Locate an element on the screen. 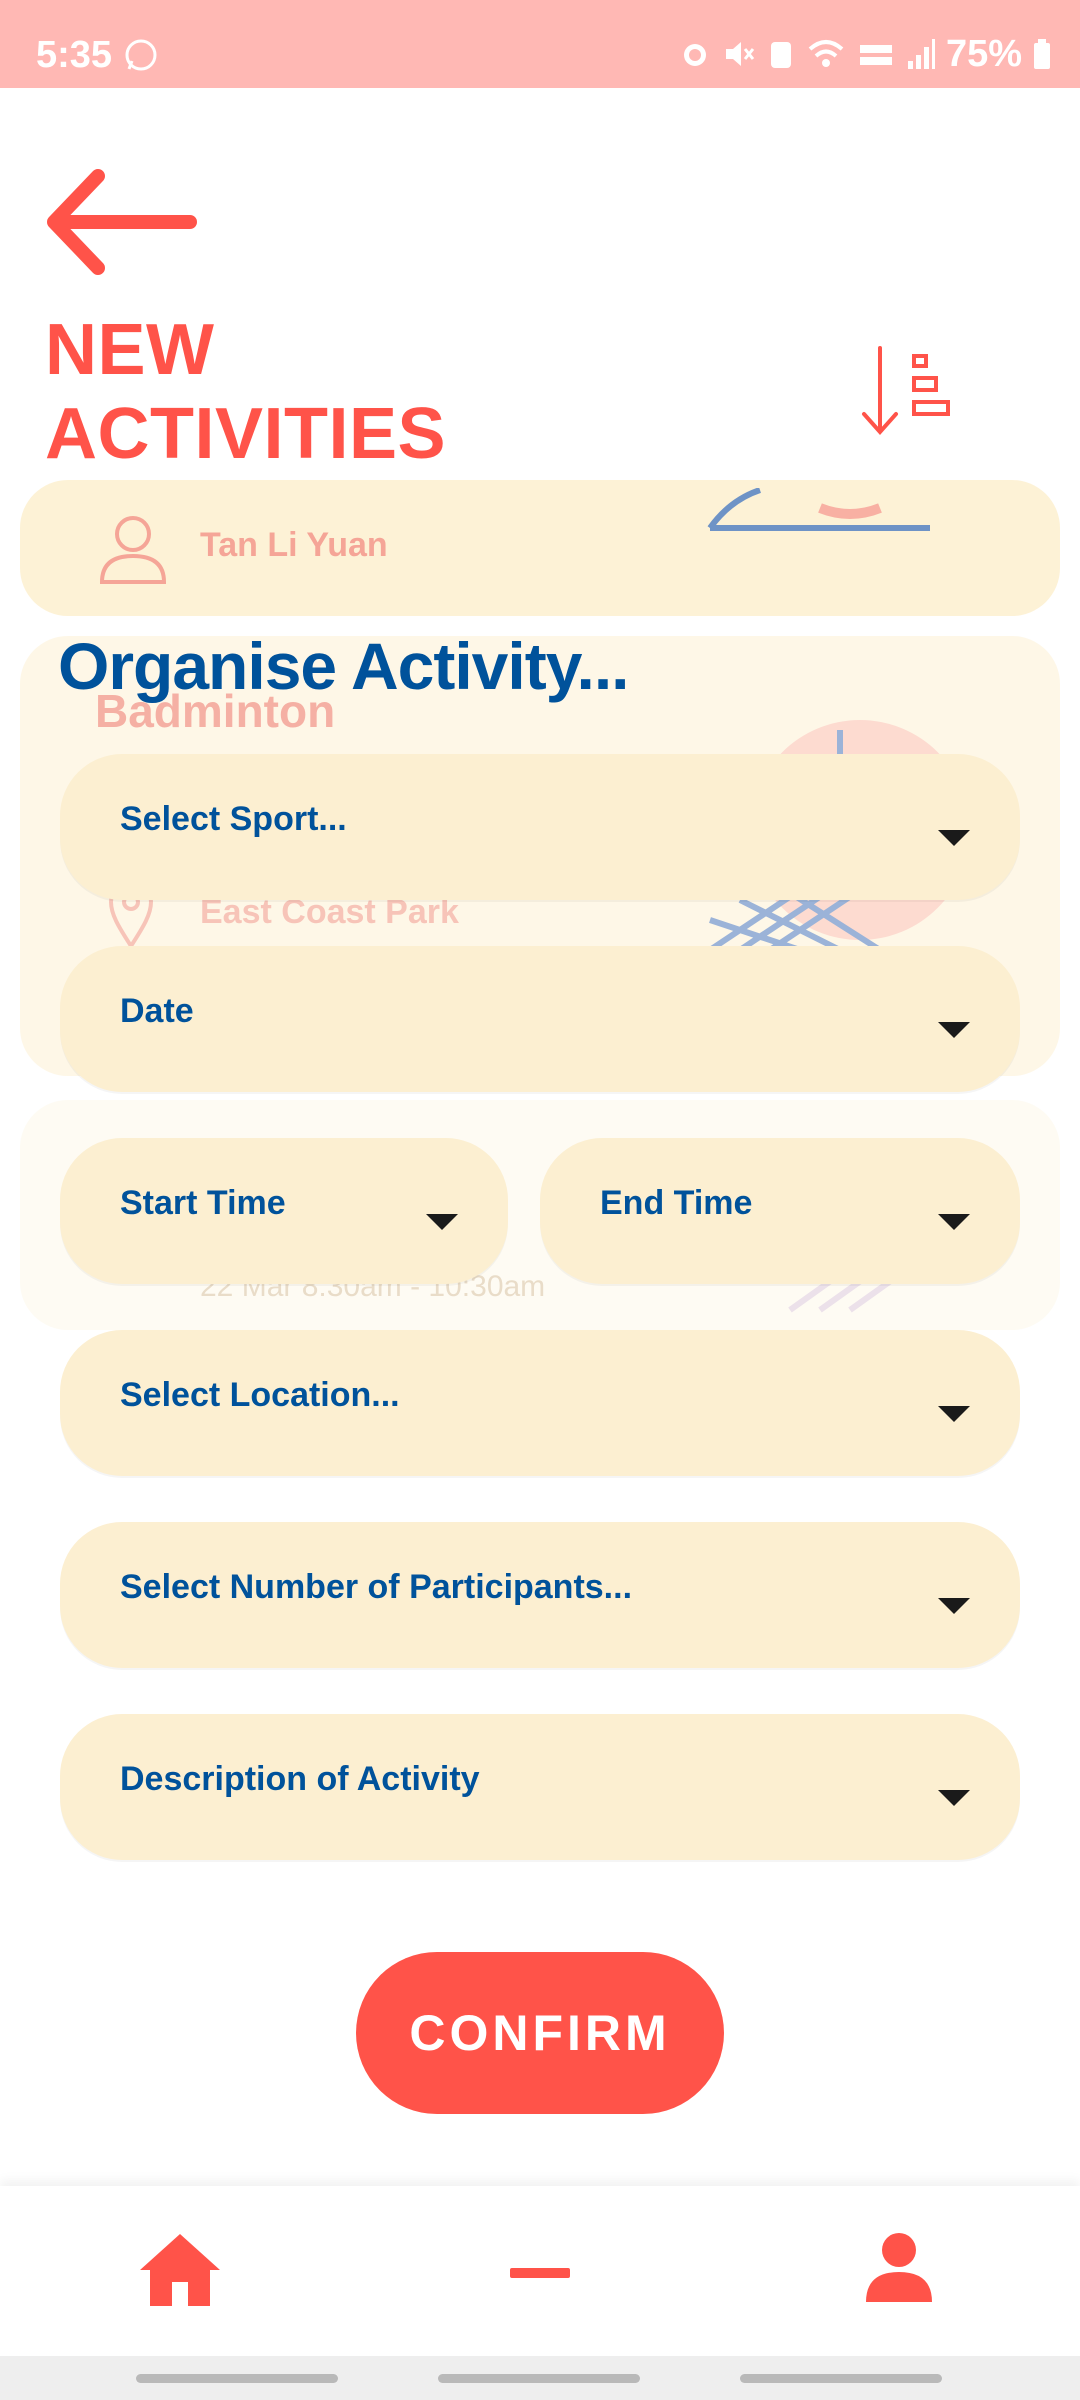 Image resolution: width=1080 pixels, height=2400 pixels. sort-descending-icon is located at coordinates (908, 390).